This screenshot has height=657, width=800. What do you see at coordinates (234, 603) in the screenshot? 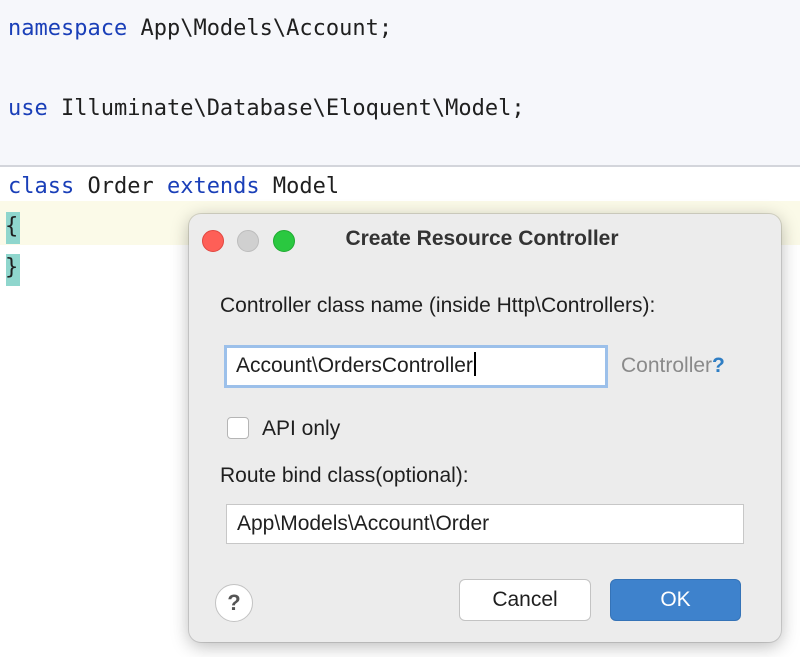
I see `help-button: ?` at bounding box center [234, 603].